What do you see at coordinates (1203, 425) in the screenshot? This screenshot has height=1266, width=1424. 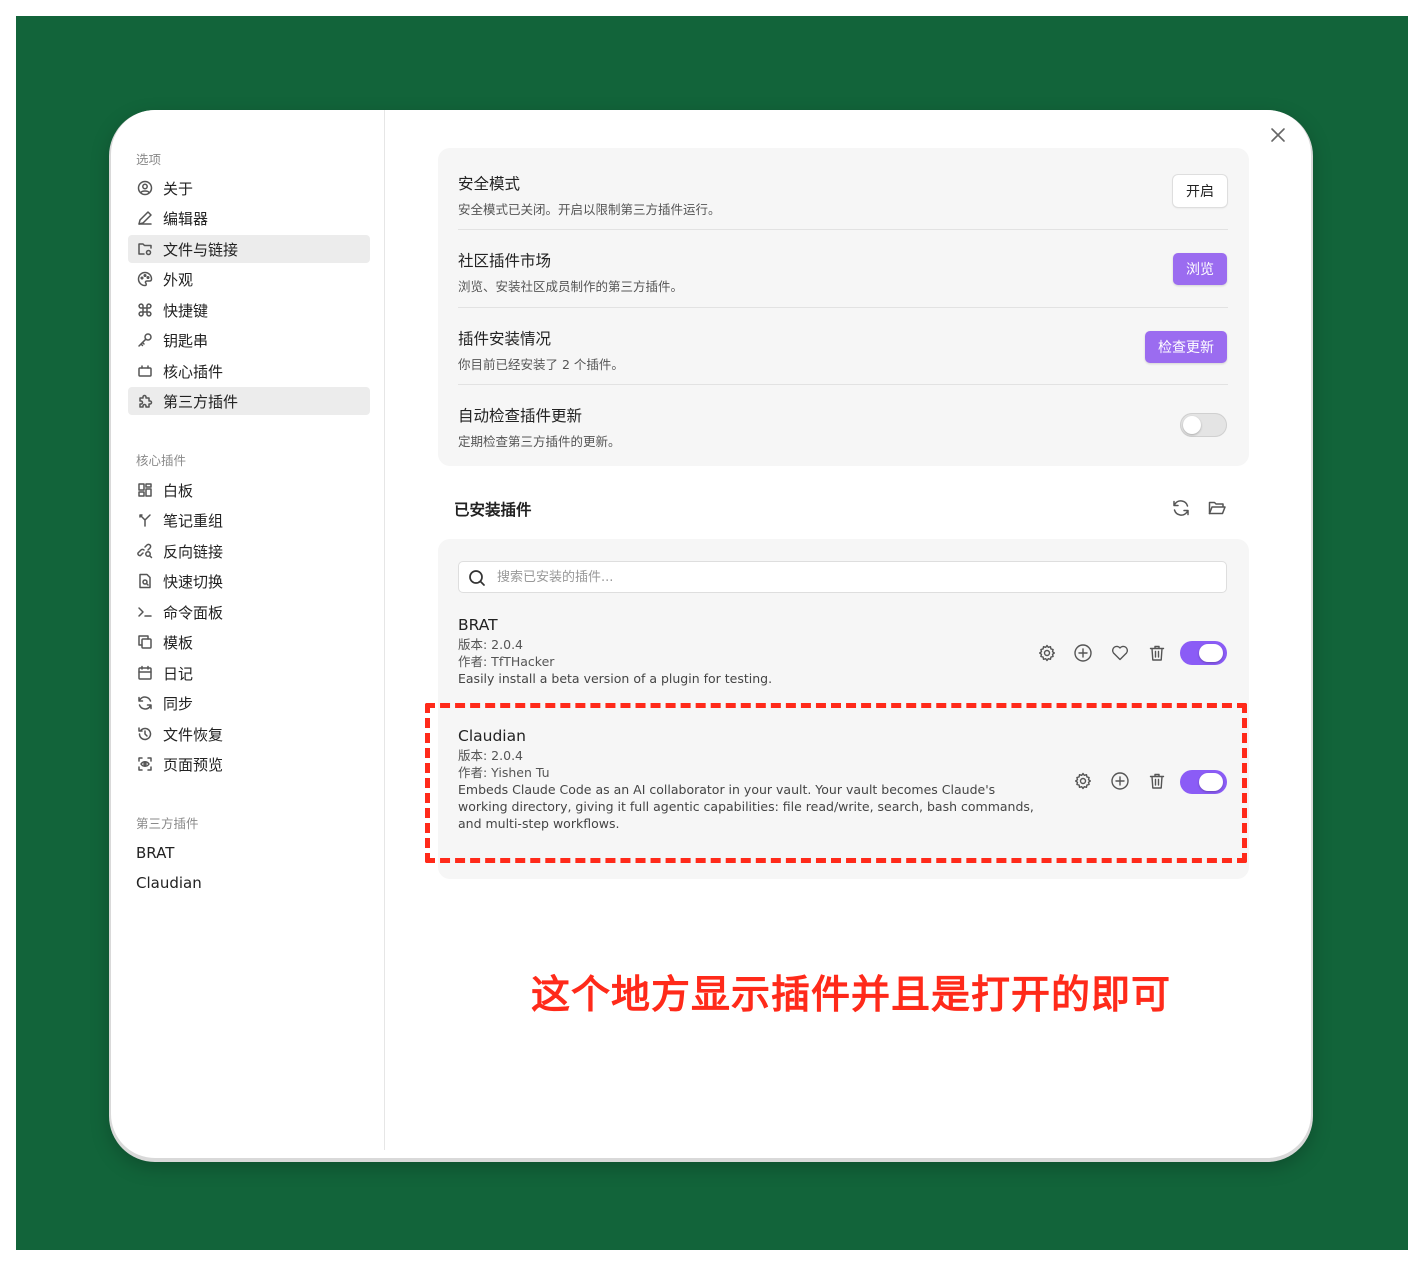 I see `auto-update-toggle` at bounding box center [1203, 425].